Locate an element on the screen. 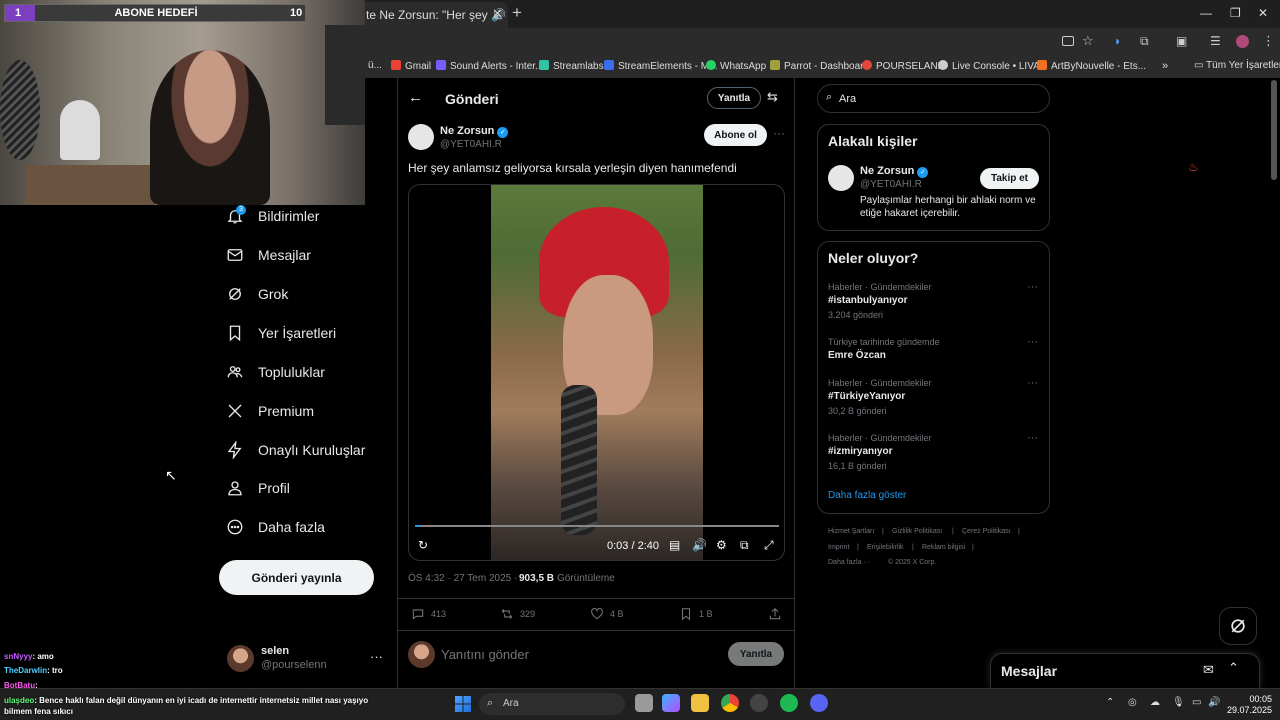 This screenshot has height=720, width=1280. show-more-link: Daha fazla göster is located at coordinates (867, 495).